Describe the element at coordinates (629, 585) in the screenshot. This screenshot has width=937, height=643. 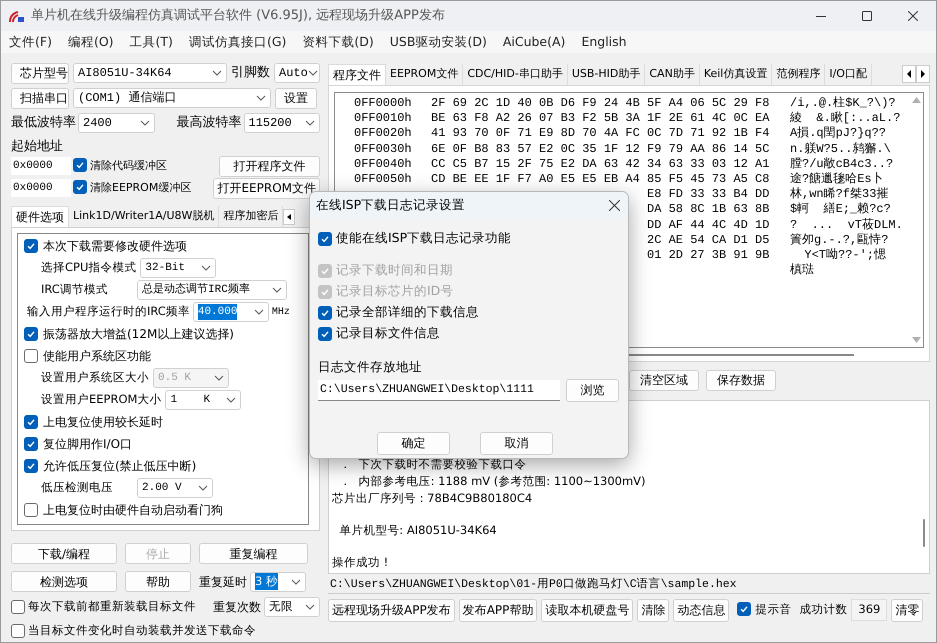
I see `file-path-field: C:\Users\ZHUANGWEI\Desktop\01-用P0口做跑马灯\C语言\sample.hex` at that location.